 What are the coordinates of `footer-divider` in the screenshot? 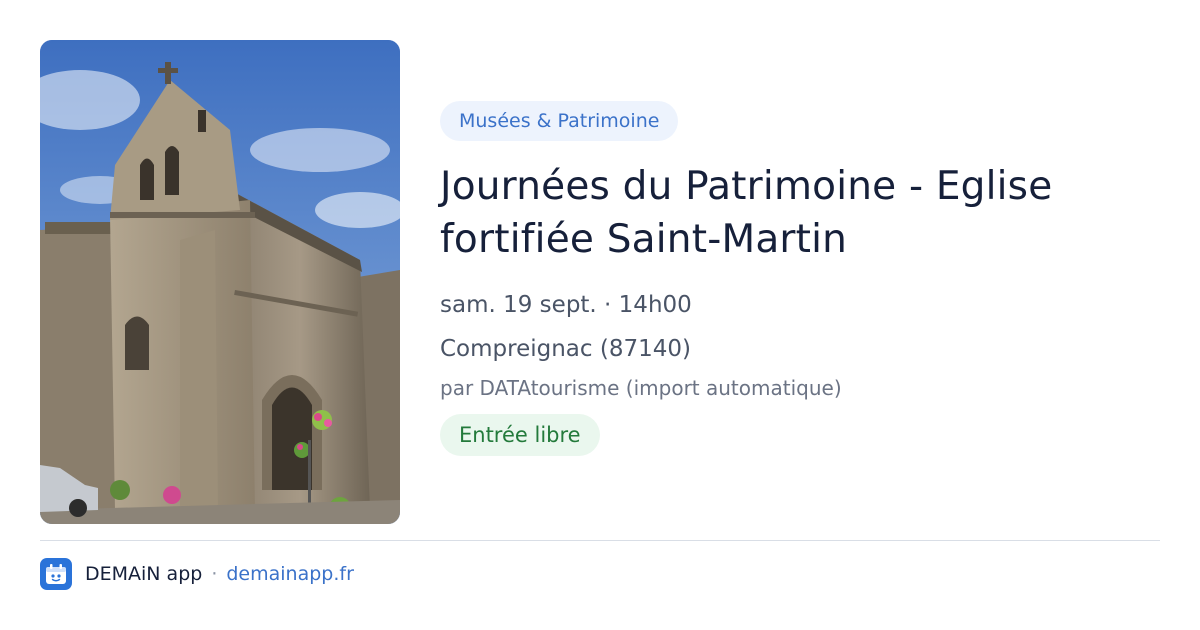 It's located at (600, 540).